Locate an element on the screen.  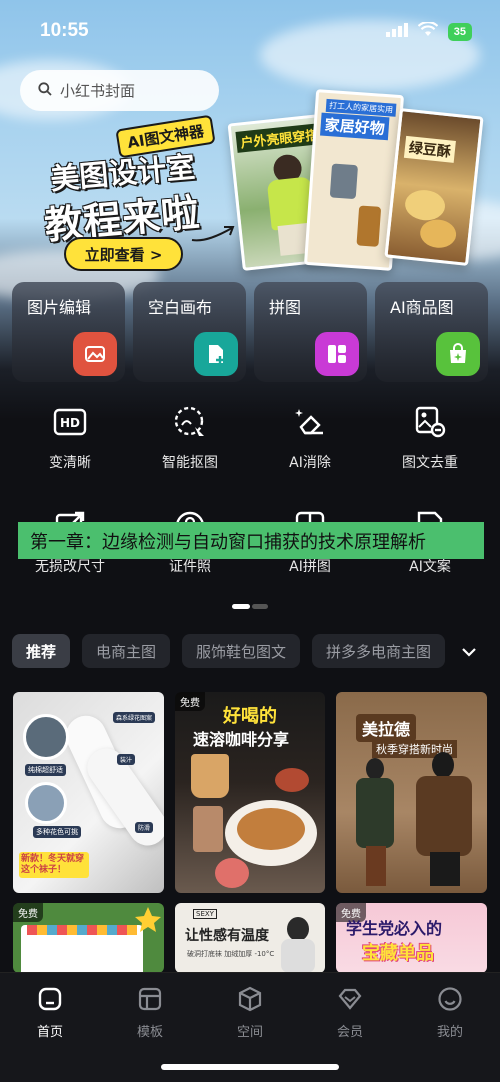
tool-image-dedup: 图文去重 is located at coordinates (430, 438).